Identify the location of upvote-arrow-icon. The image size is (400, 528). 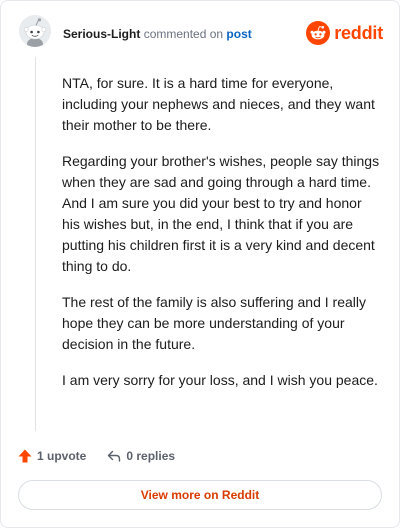
(25, 456).